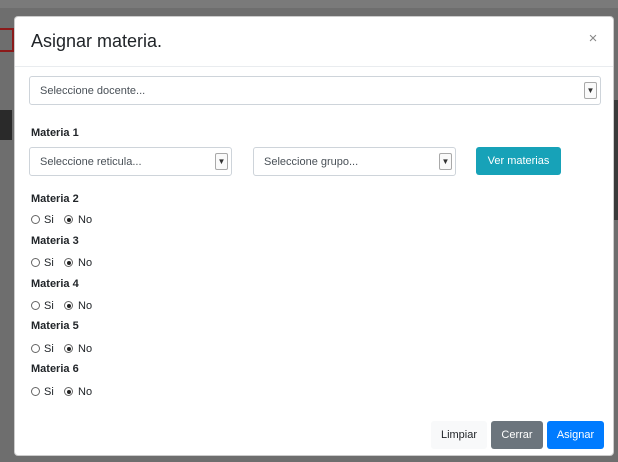 This screenshot has width=618, height=462. Describe the element at coordinates (55, 199) in the screenshot. I see `materia-2-label: Materia 2` at that location.